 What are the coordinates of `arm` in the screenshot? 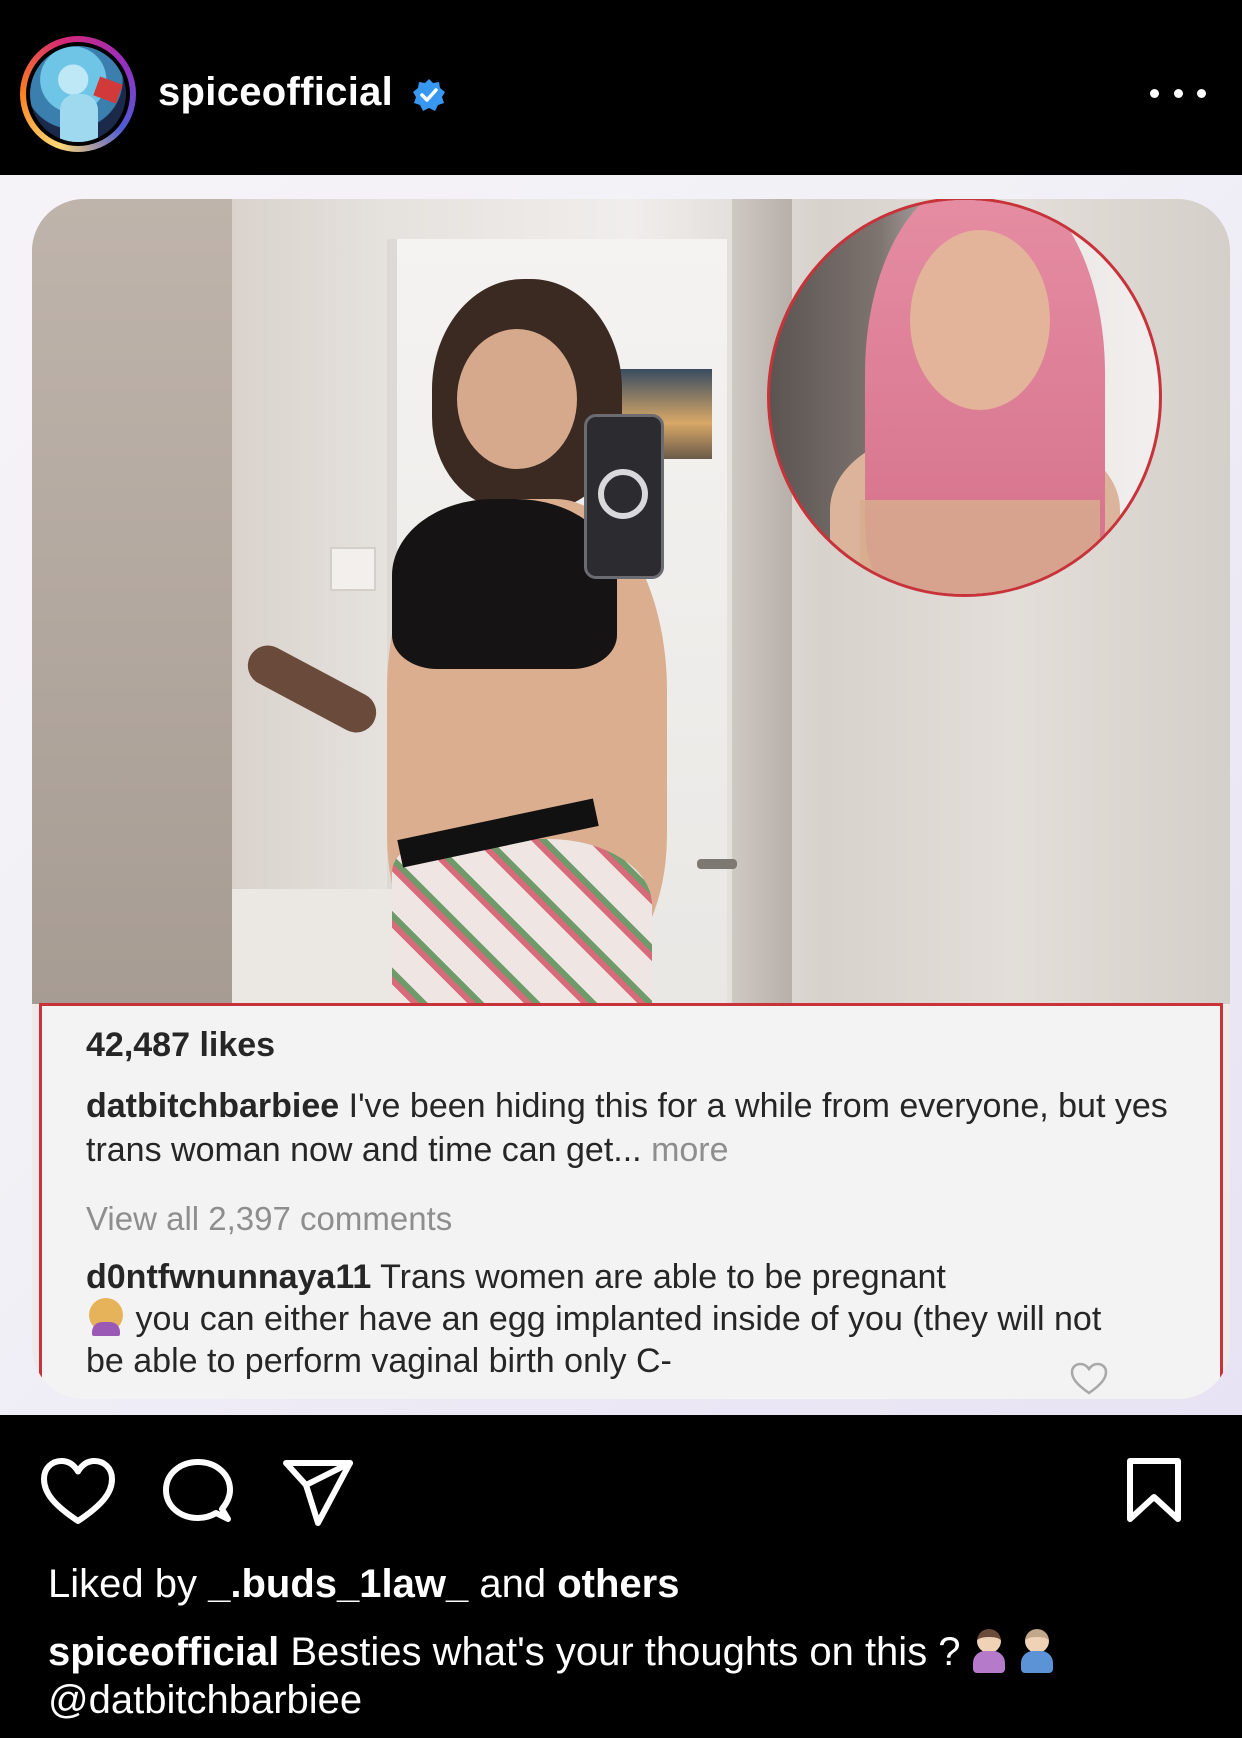 It's located at (312, 689).